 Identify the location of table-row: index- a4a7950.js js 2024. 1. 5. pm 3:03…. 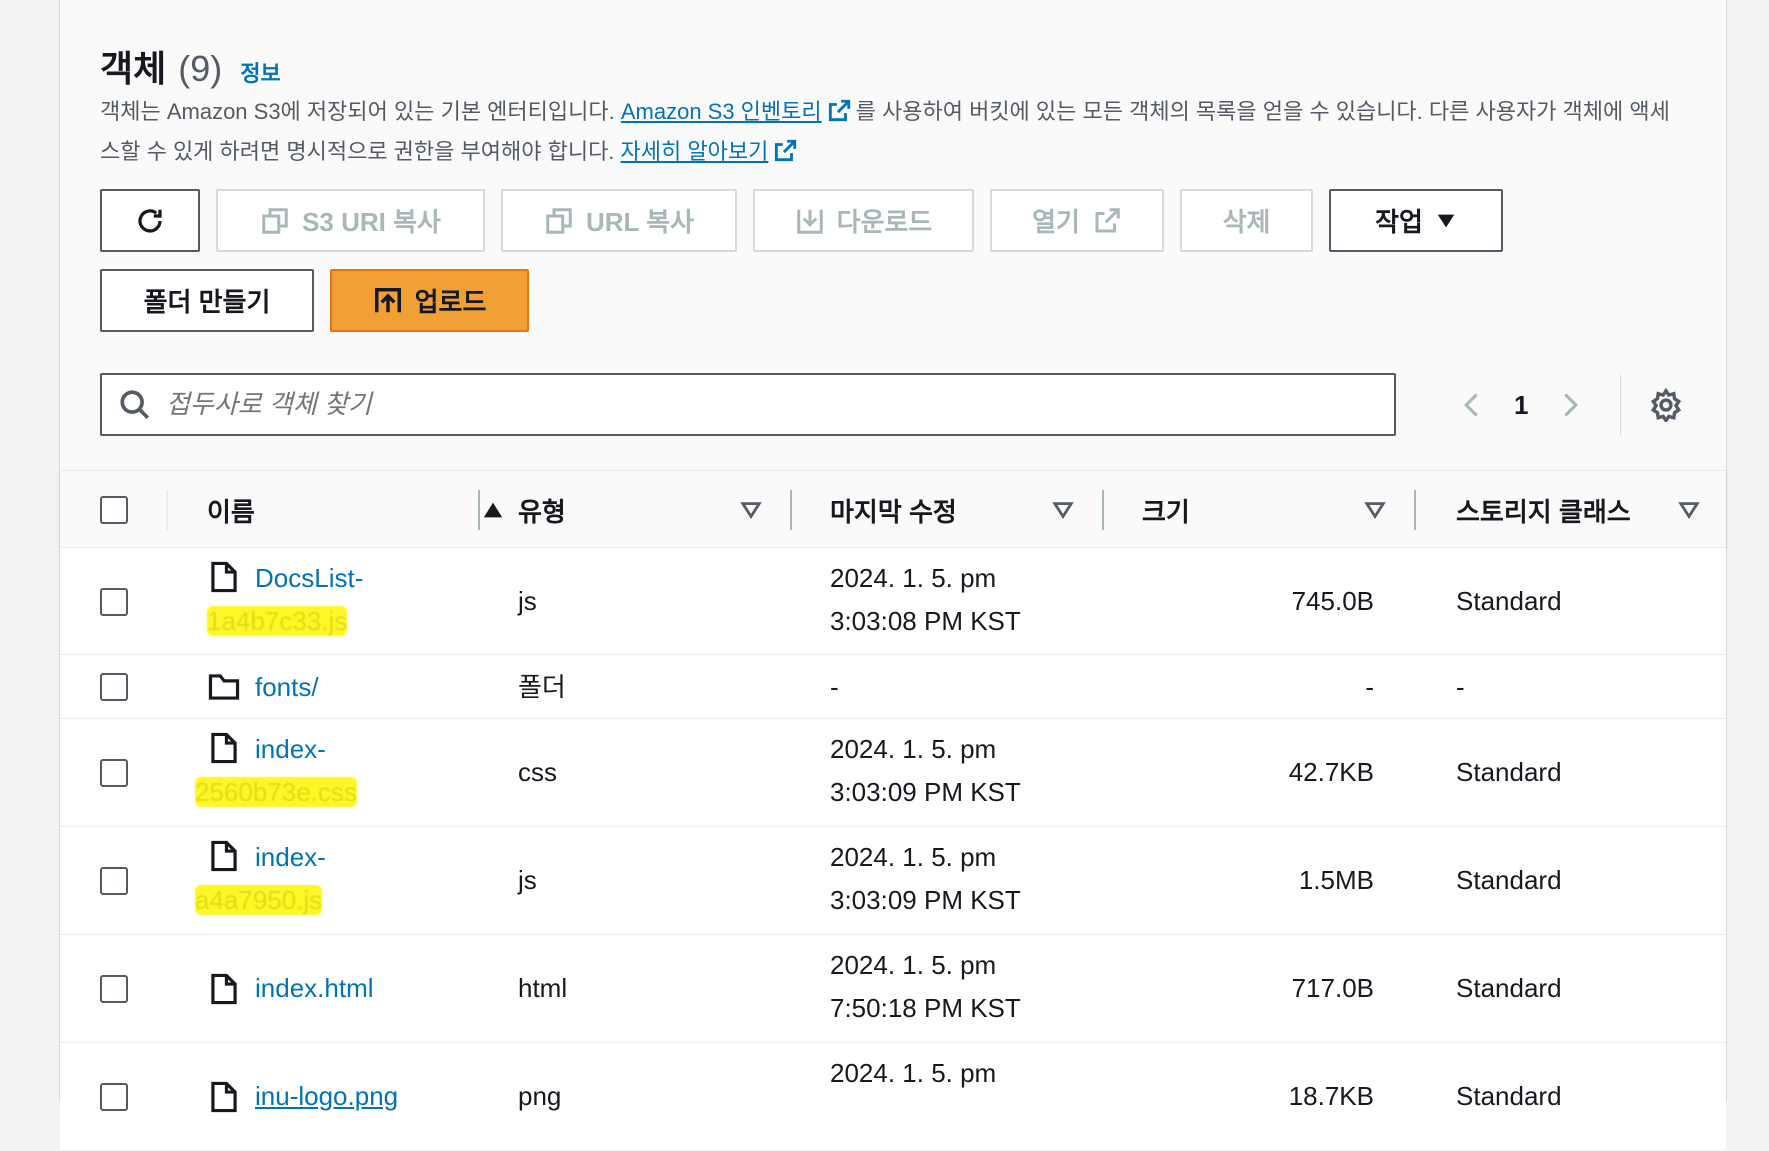
(893, 881).